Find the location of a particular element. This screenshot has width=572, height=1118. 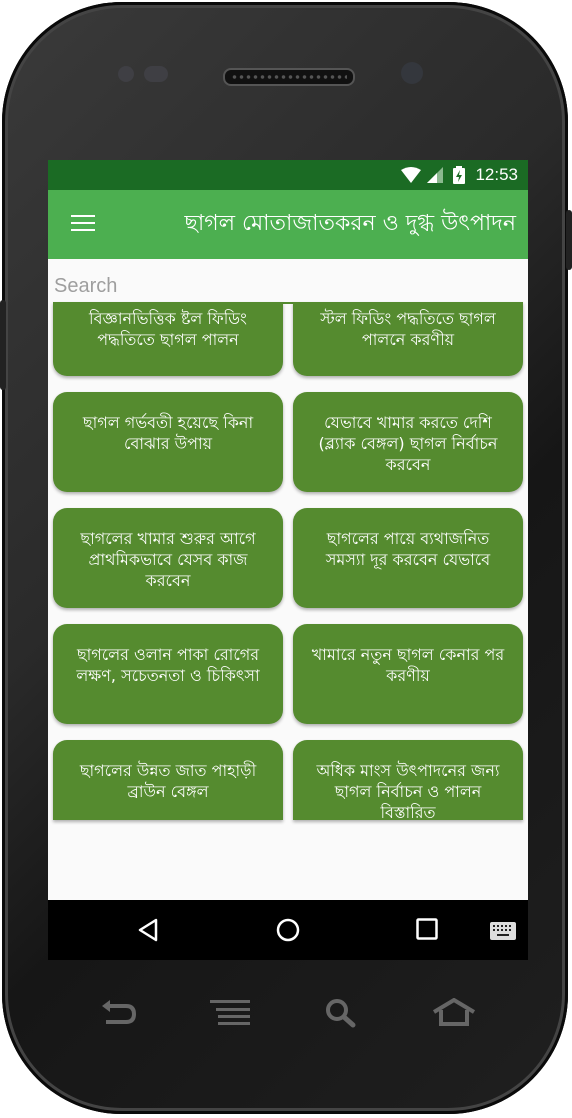

side-button-right is located at coordinates (569, 240).